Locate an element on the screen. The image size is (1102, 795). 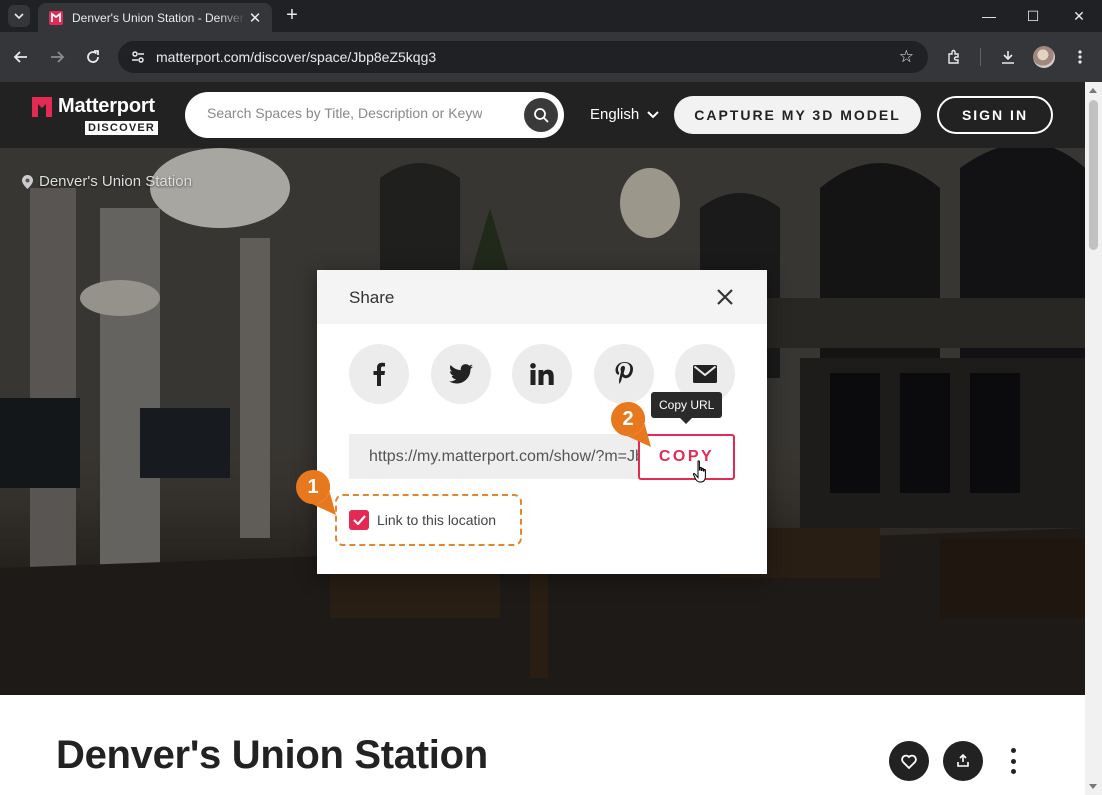
matterport-favicon-icon is located at coordinates (56, 17).